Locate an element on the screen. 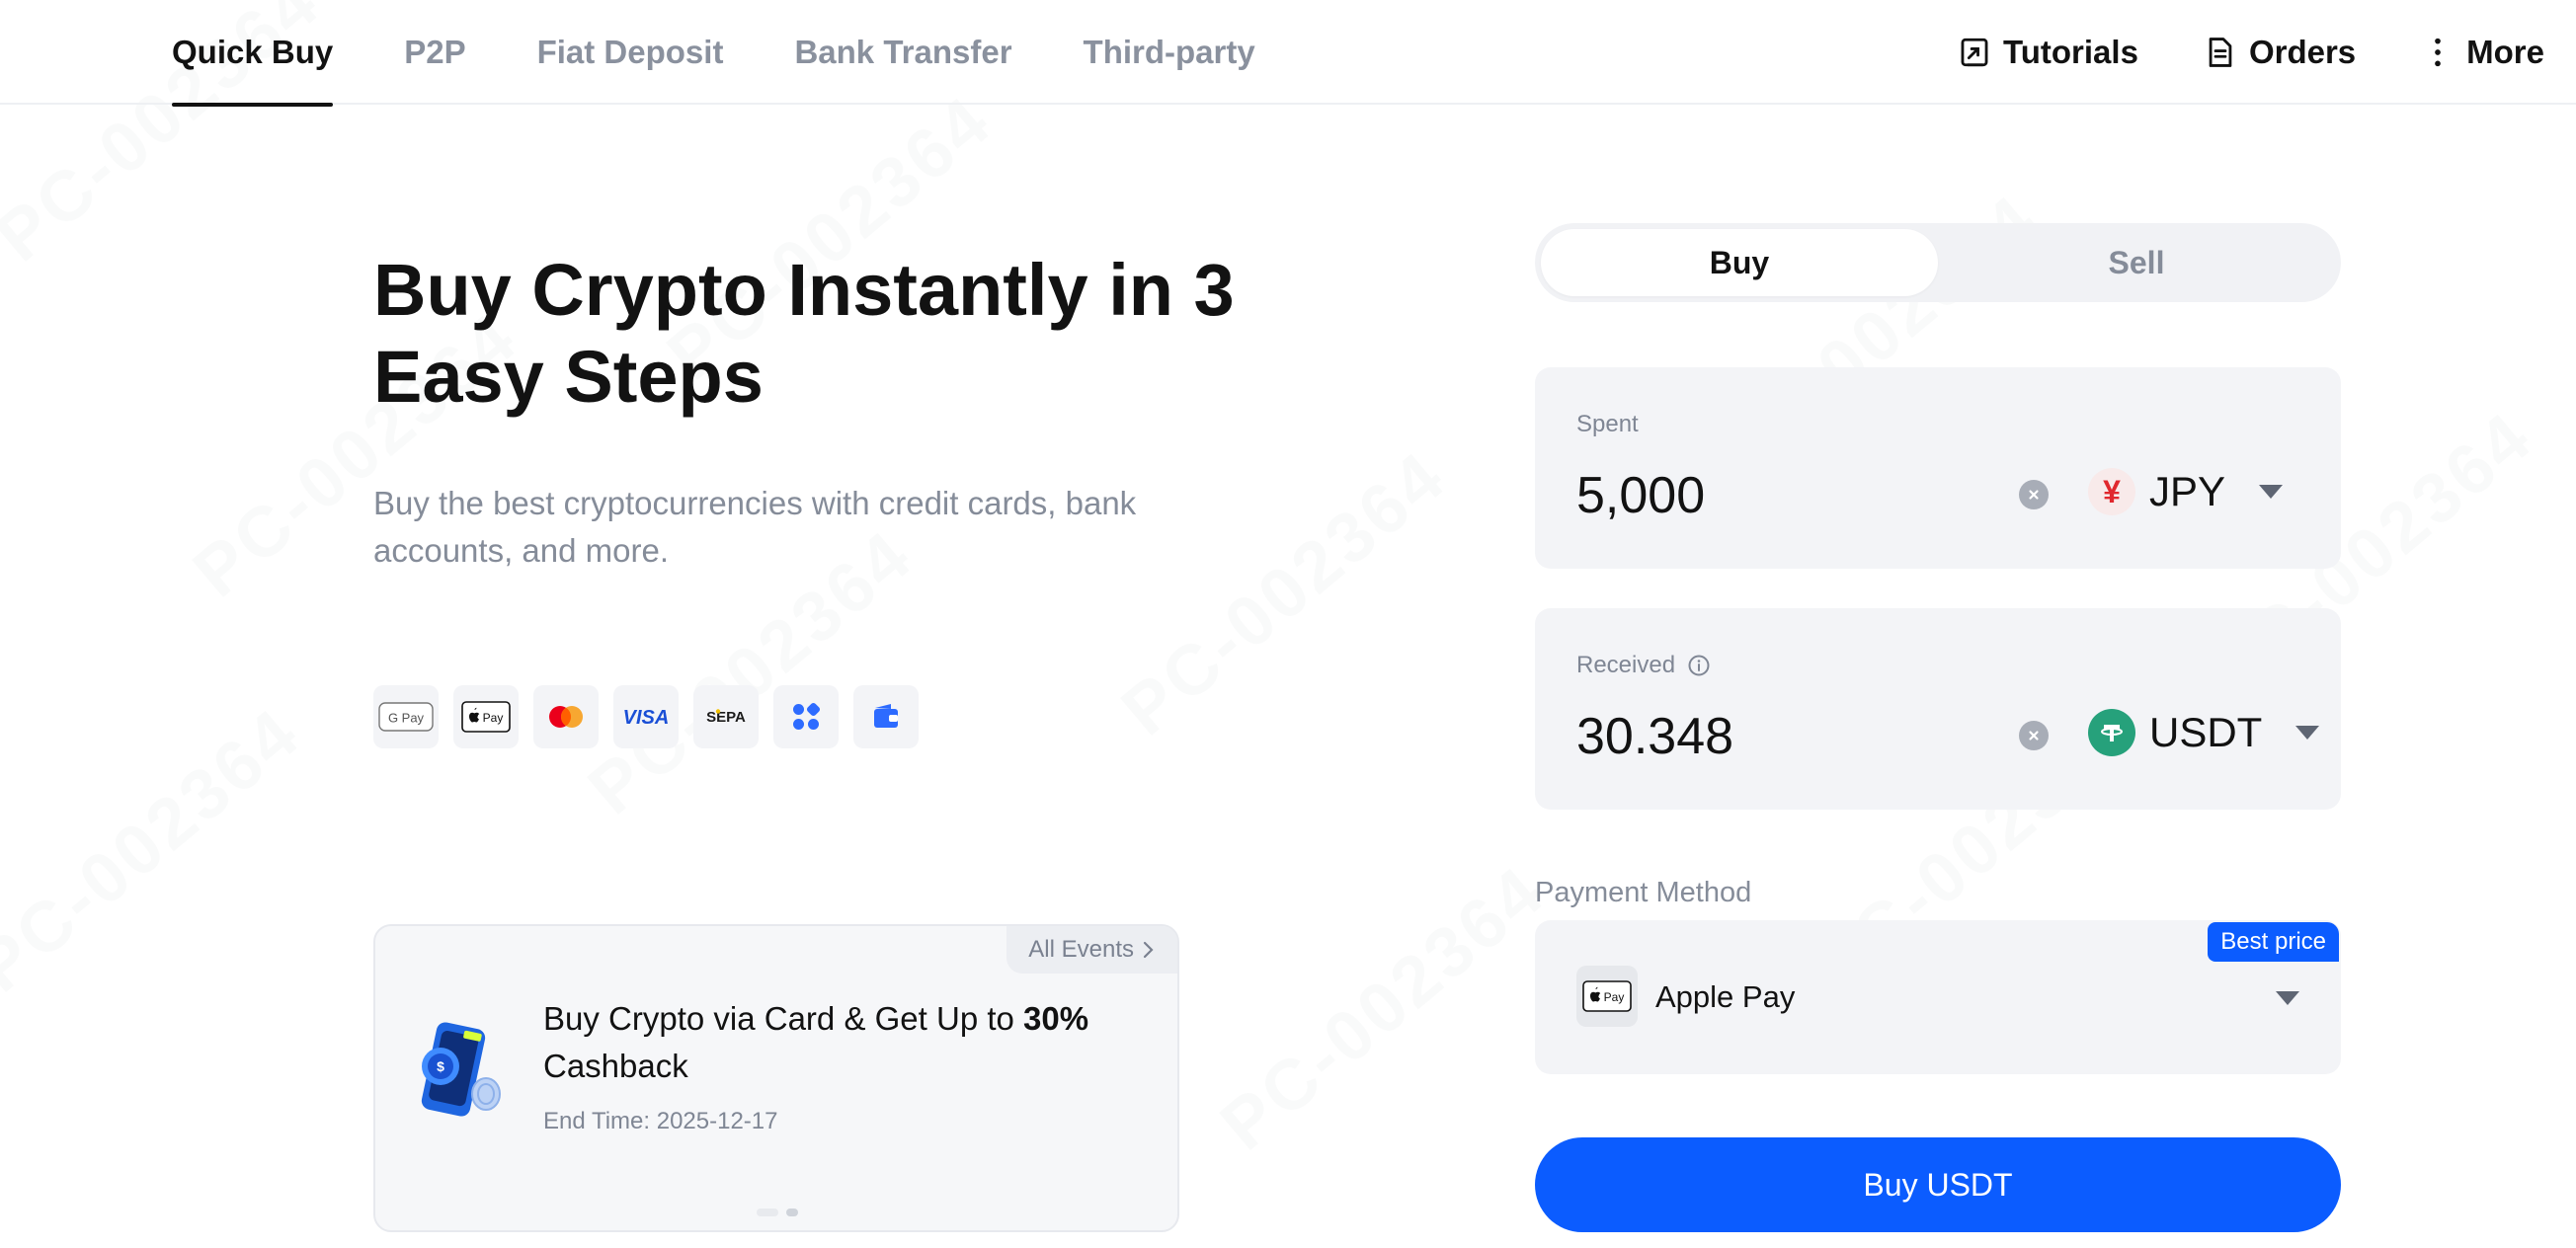 Image resolution: width=2576 pixels, height=1248 pixels. svg-text: G Pay is located at coordinates (406, 718).